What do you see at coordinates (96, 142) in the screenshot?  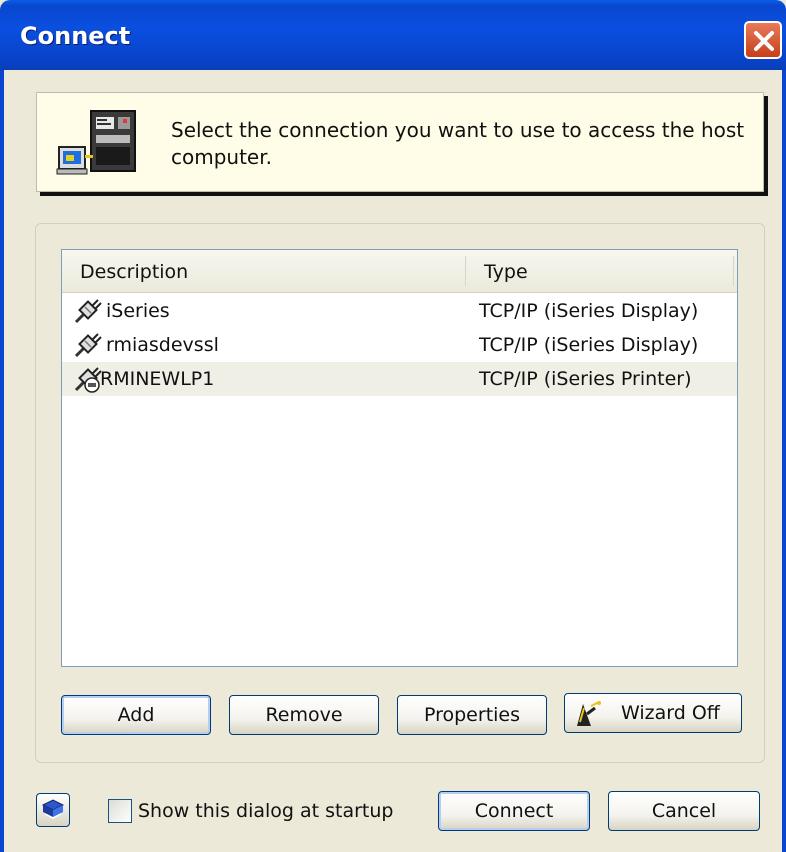 I see `host-computer-icon` at bounding box center [96, 142].